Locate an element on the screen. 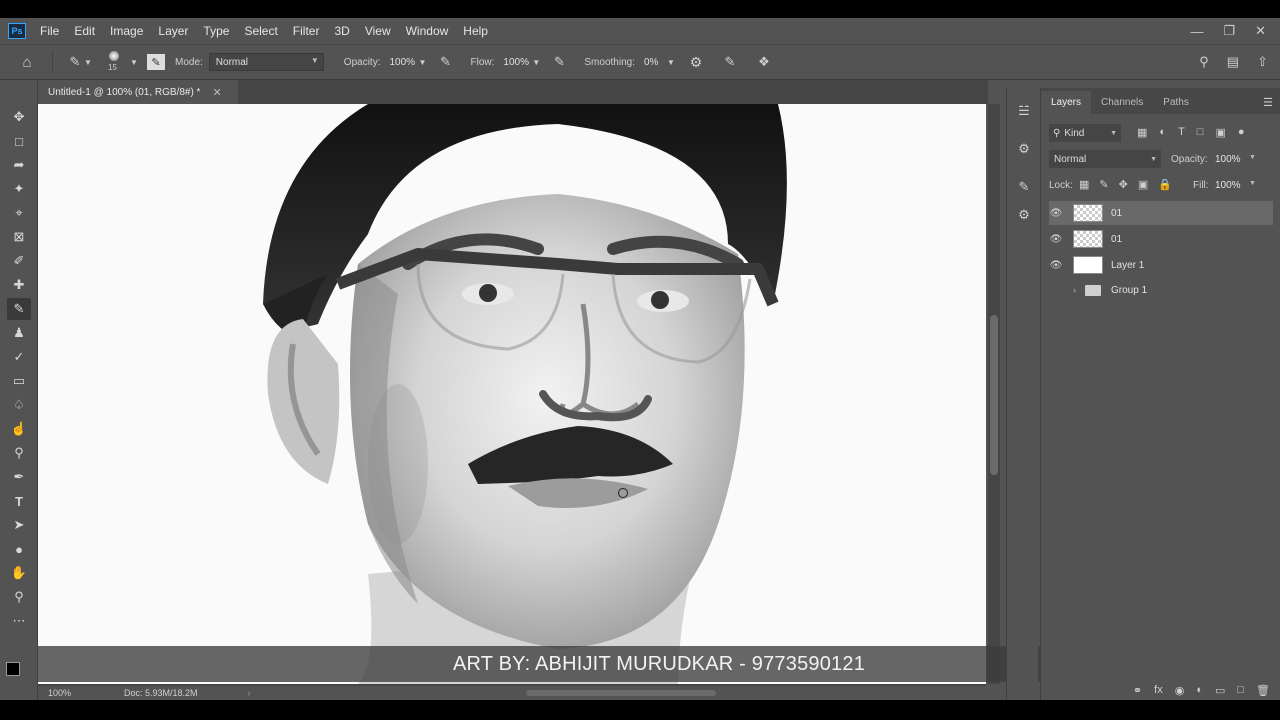 Image resolution: width=1280 pixels, height=720 pixels. lock-all-icon: 🔒 is located at coordinates (1165, 184).